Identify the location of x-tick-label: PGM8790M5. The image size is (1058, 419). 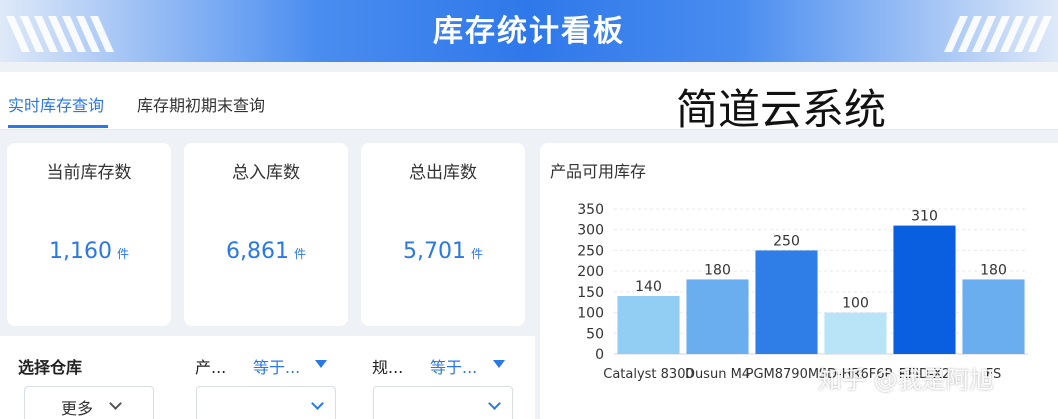
(787, 374).